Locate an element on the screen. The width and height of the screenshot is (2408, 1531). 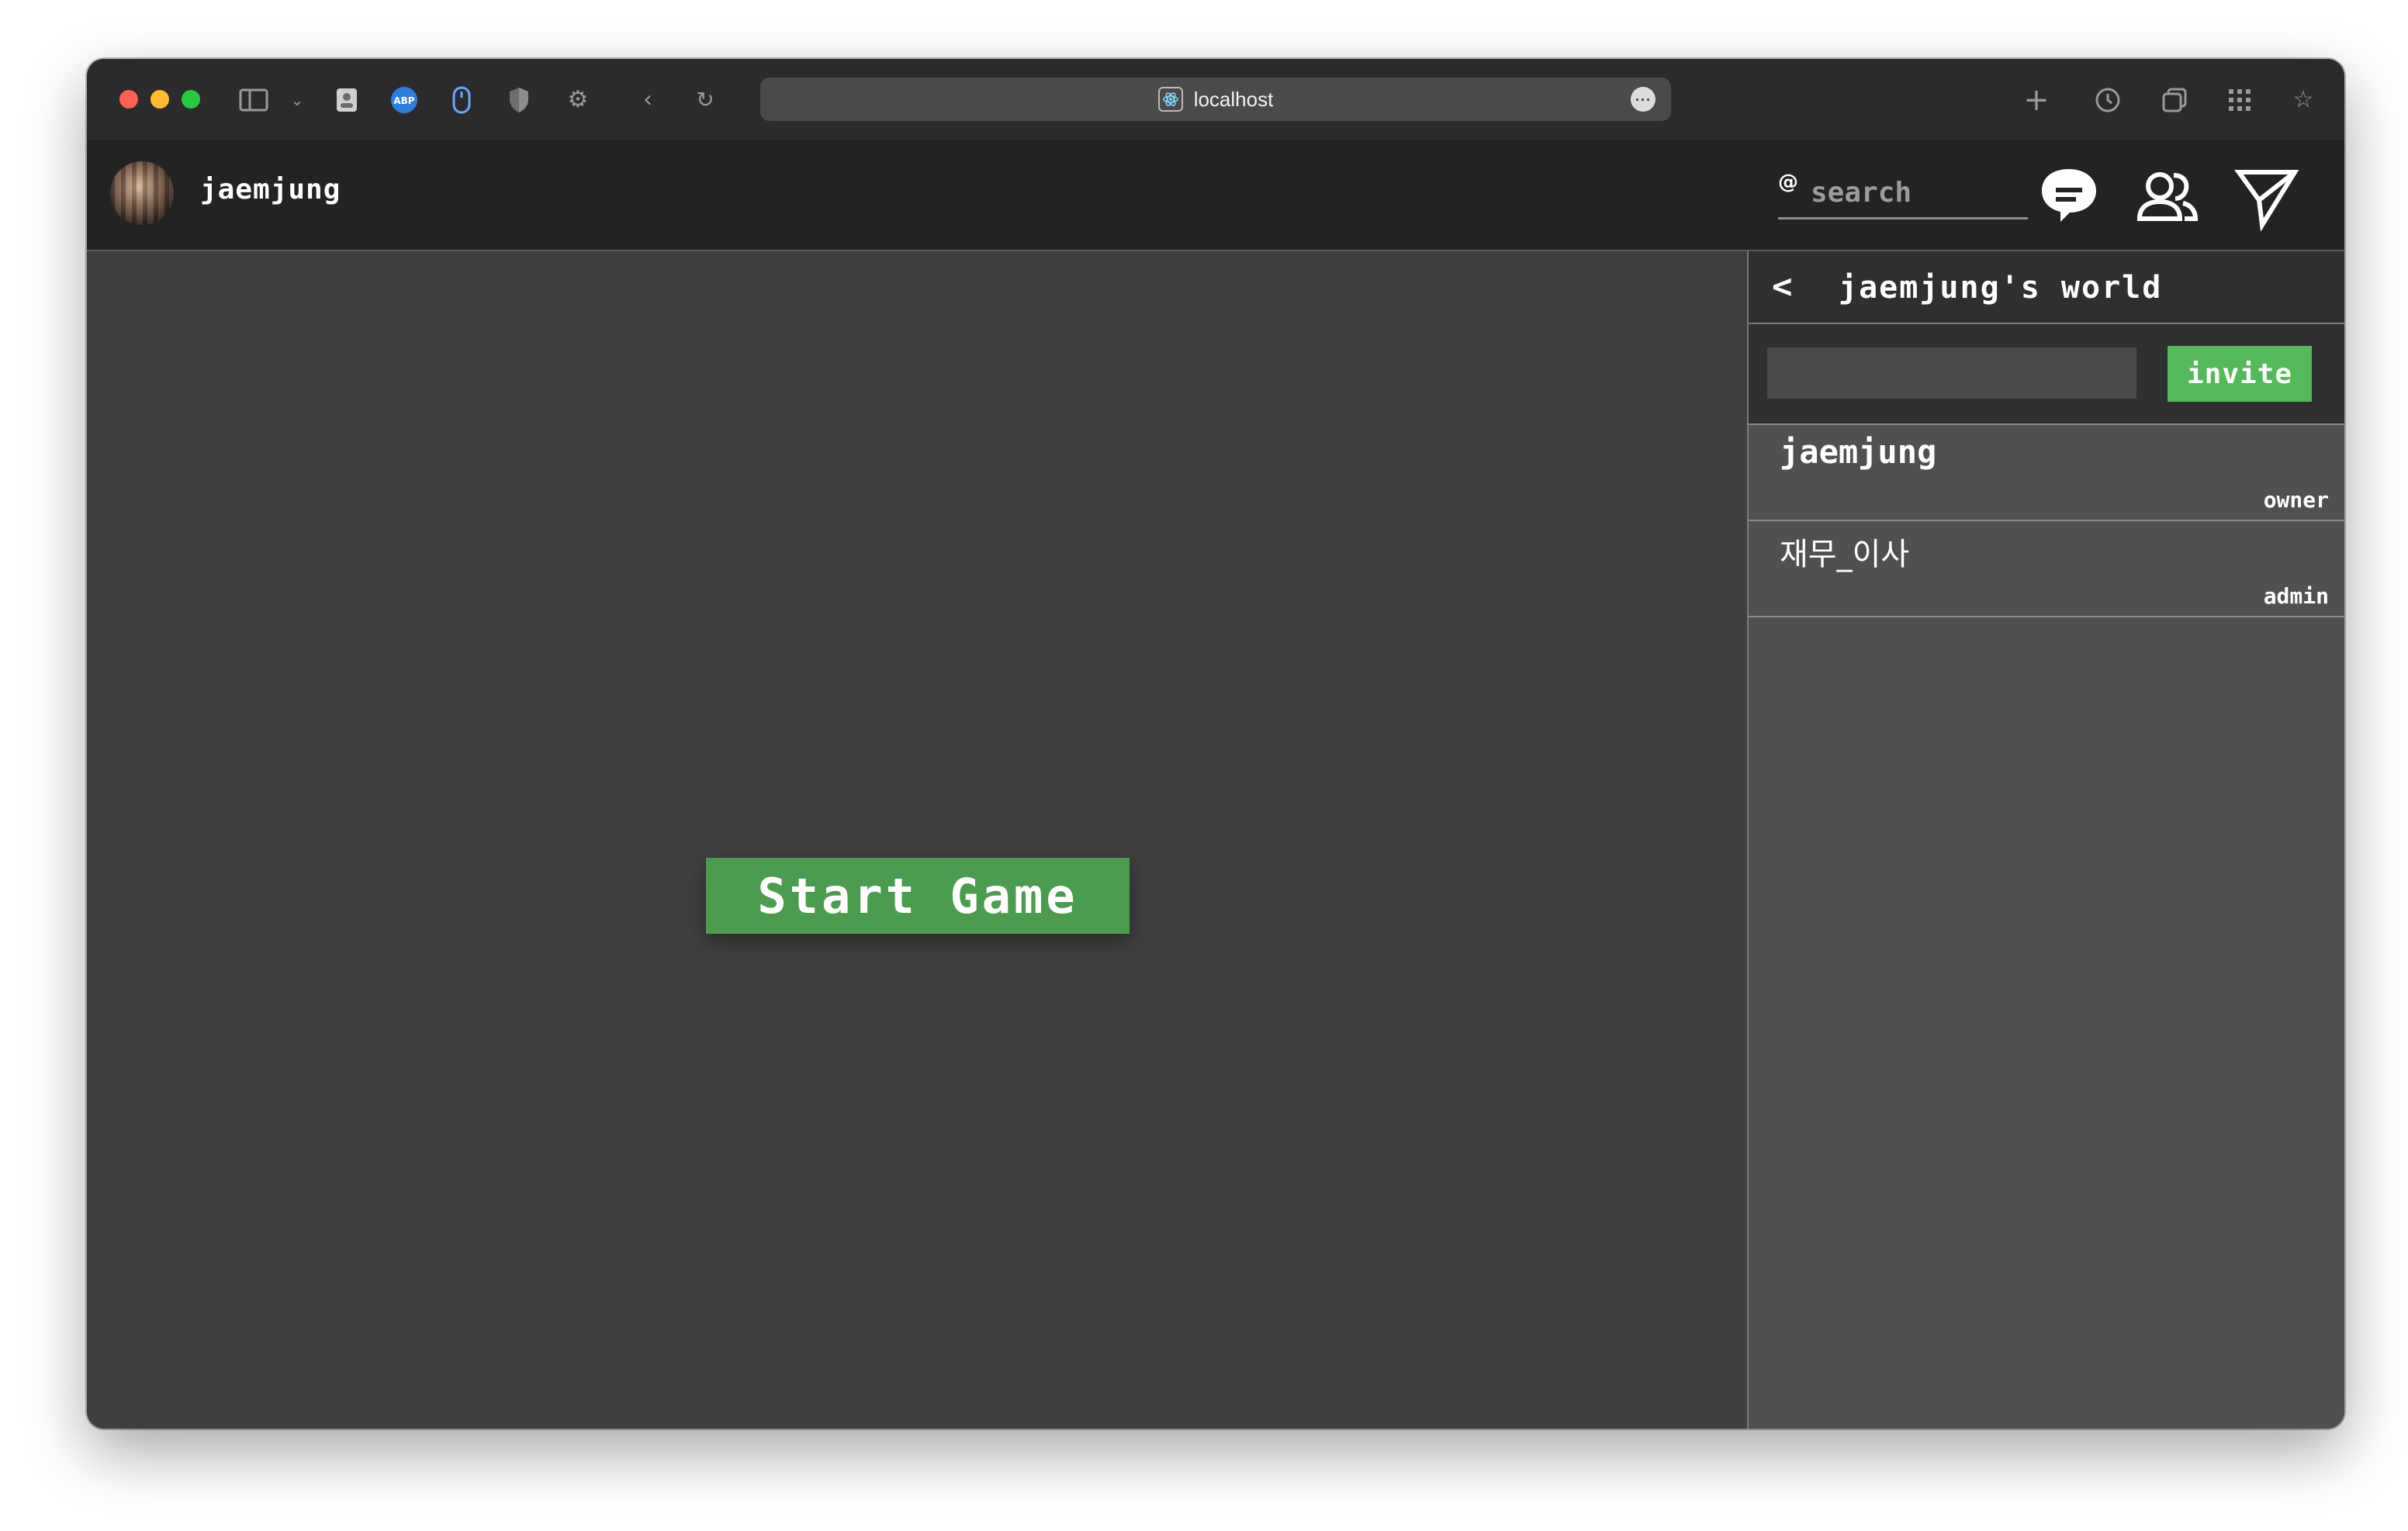
minimize-window-button is located at coordinates (159, 99).